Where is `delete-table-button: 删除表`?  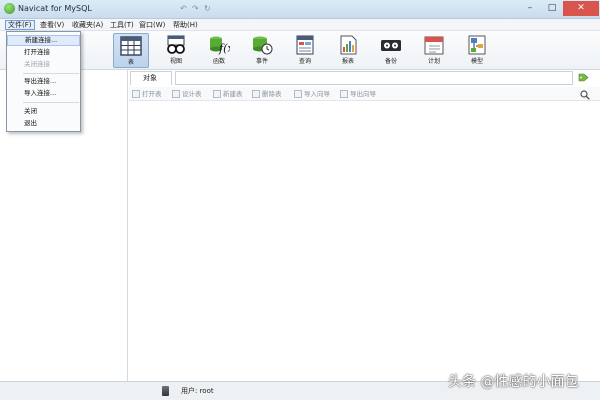 delete-table-button: 删除表 is located at coordinates (267, 94).